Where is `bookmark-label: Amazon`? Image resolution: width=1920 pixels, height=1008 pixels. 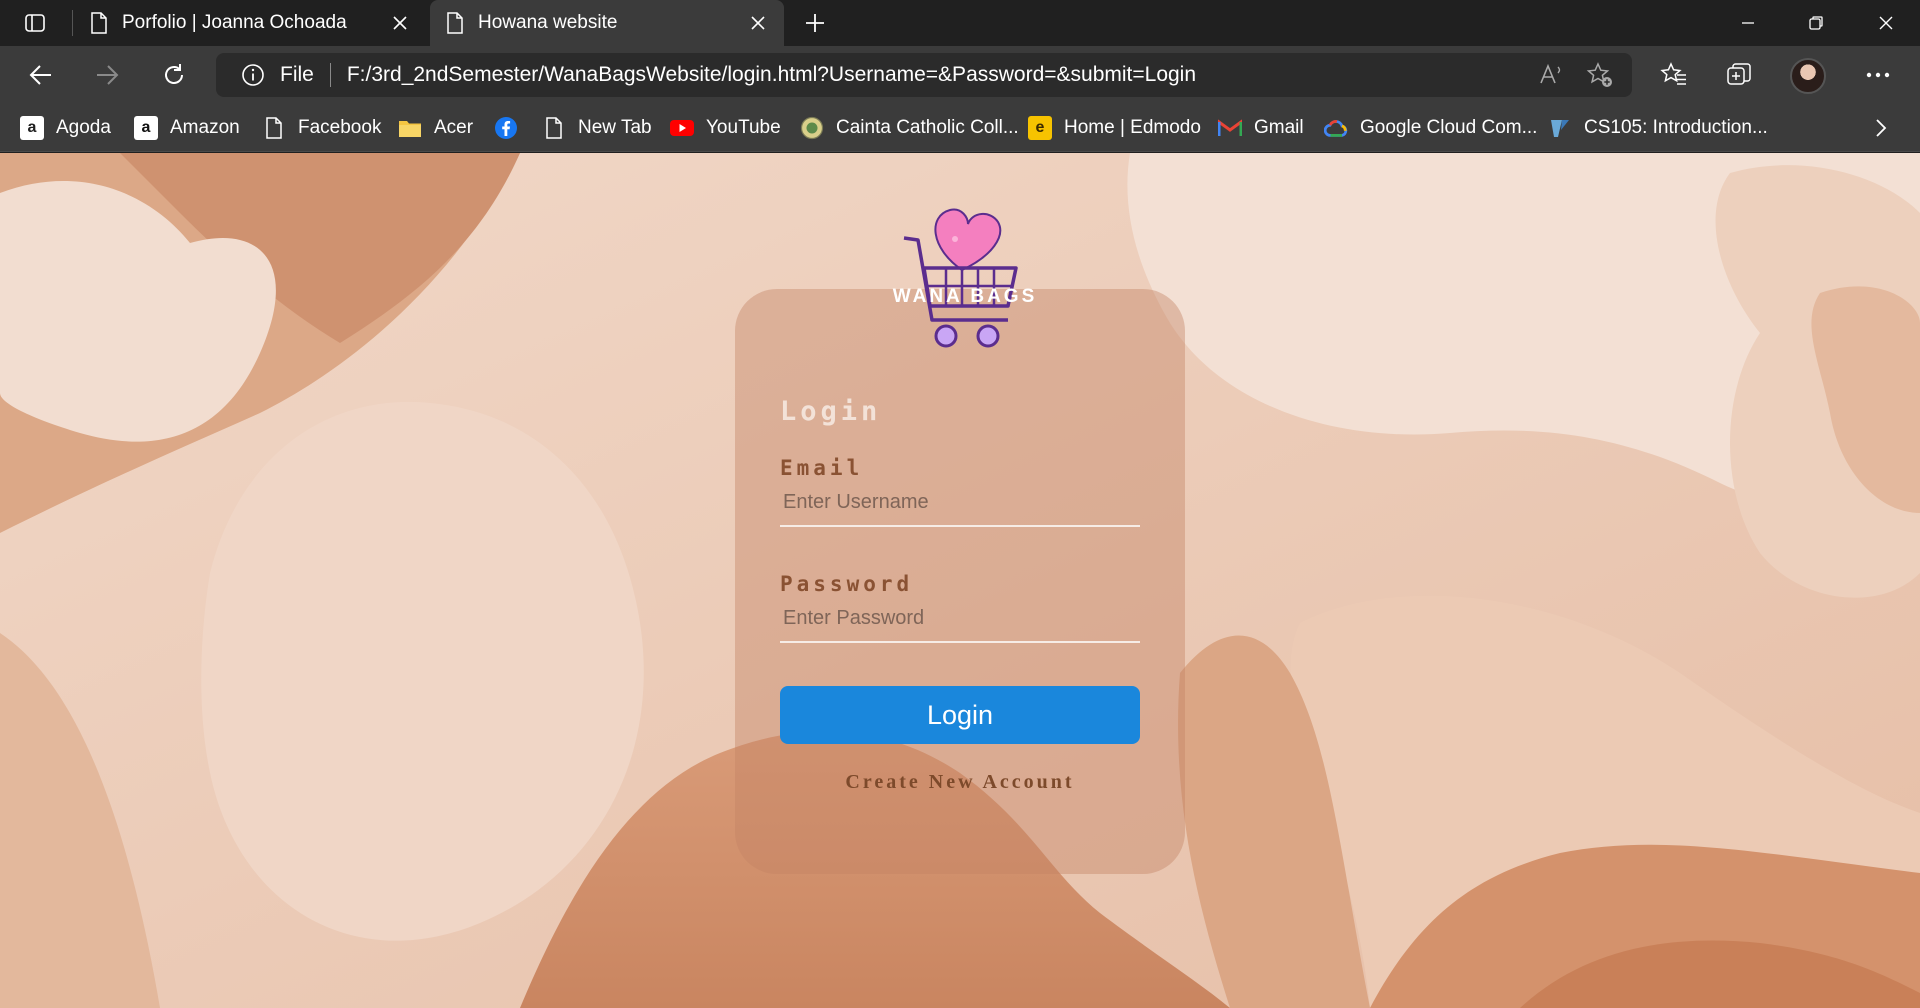
bookmark-label: Amazon is located at coordinates (205, 127).